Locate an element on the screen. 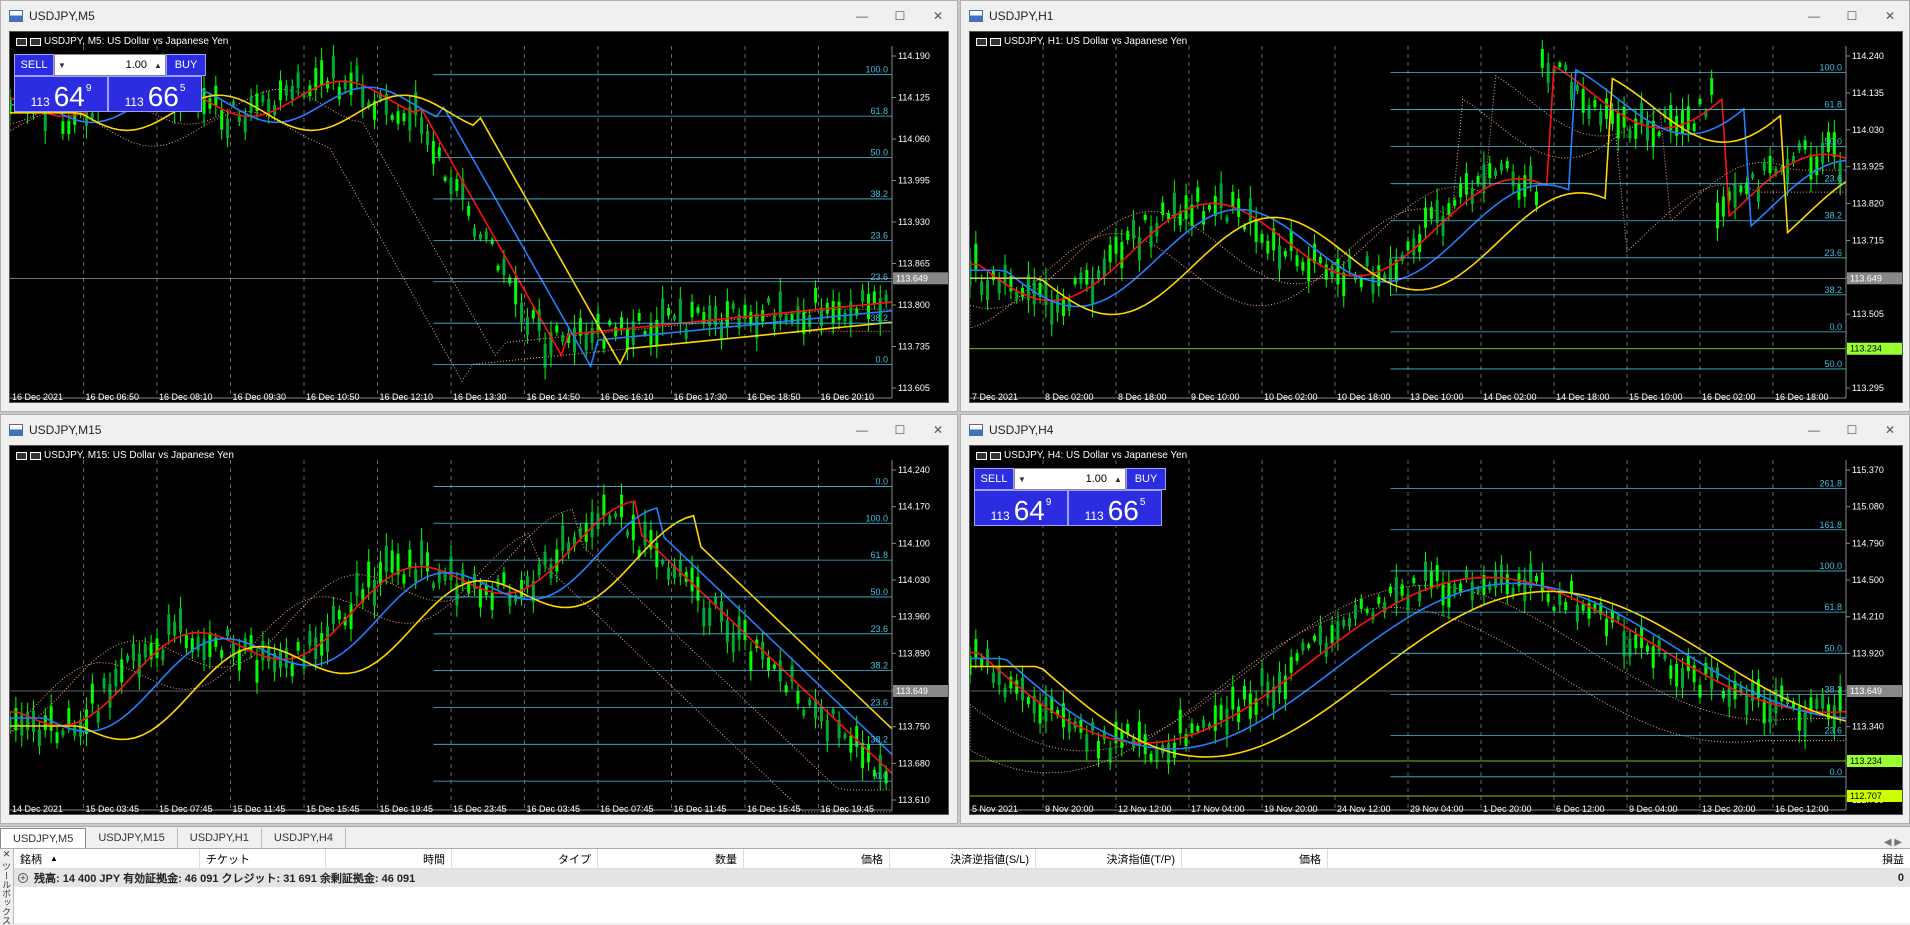 Image resolution: width=1910 pixels, height=925 pixels. fib-level-label: 100.0 is located at coordinates (1830, 68).